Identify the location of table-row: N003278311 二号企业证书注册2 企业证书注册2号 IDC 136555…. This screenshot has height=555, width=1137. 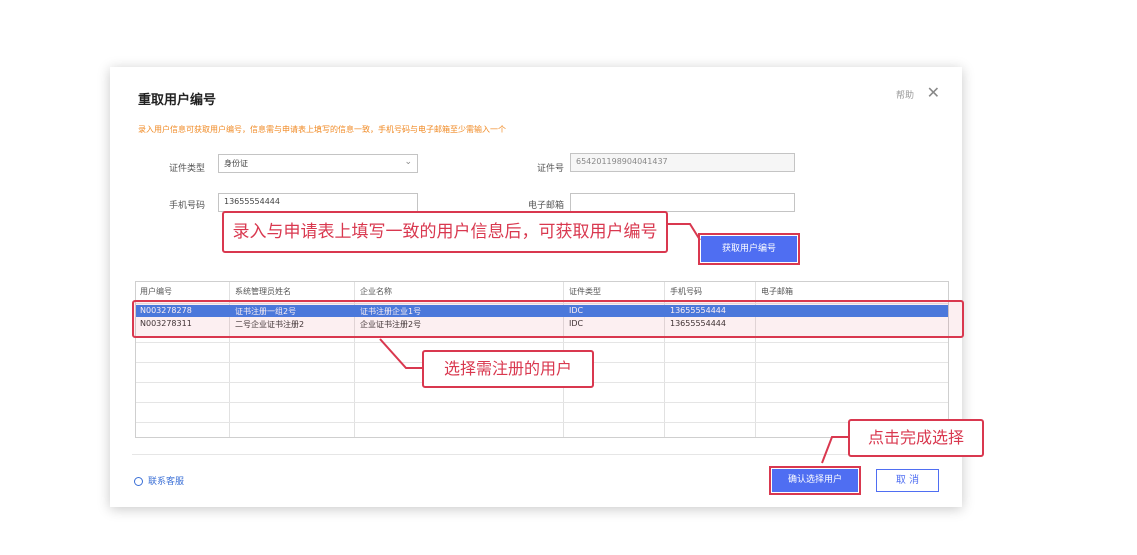
(542, 324).